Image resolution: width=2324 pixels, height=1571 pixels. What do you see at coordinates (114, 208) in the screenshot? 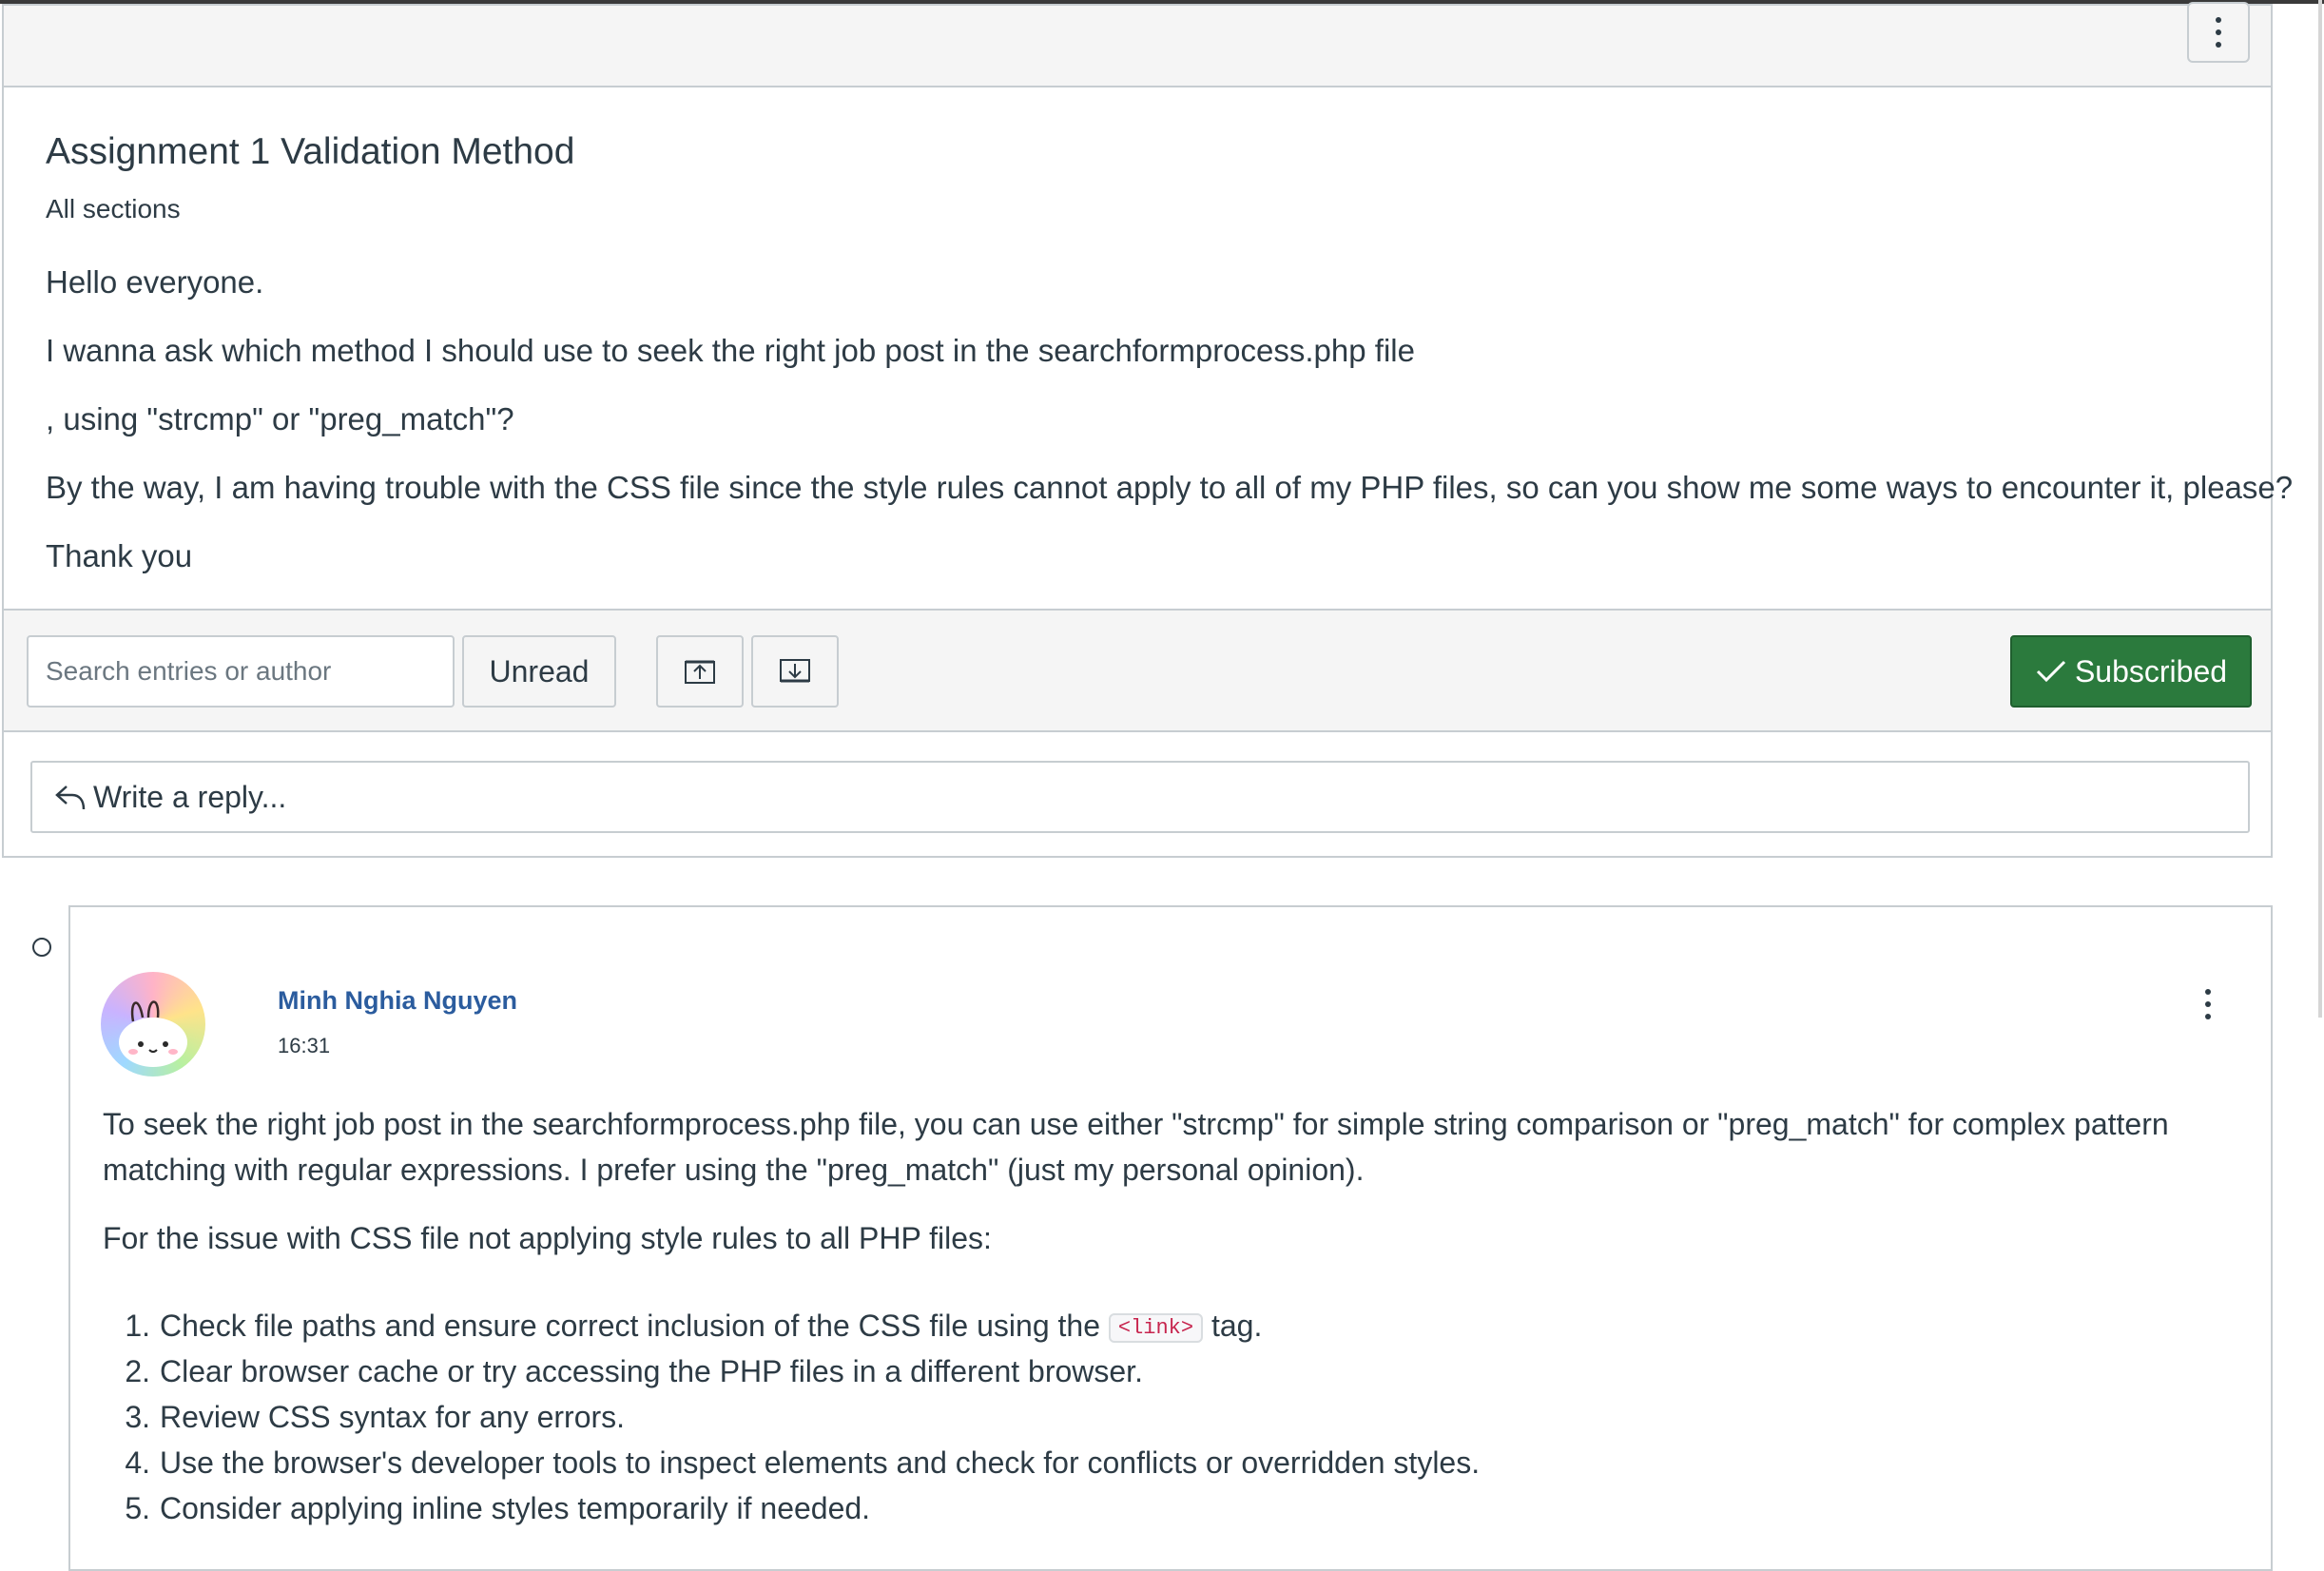
I see `topic-sections: All sections` at bounding box center [114, 208].